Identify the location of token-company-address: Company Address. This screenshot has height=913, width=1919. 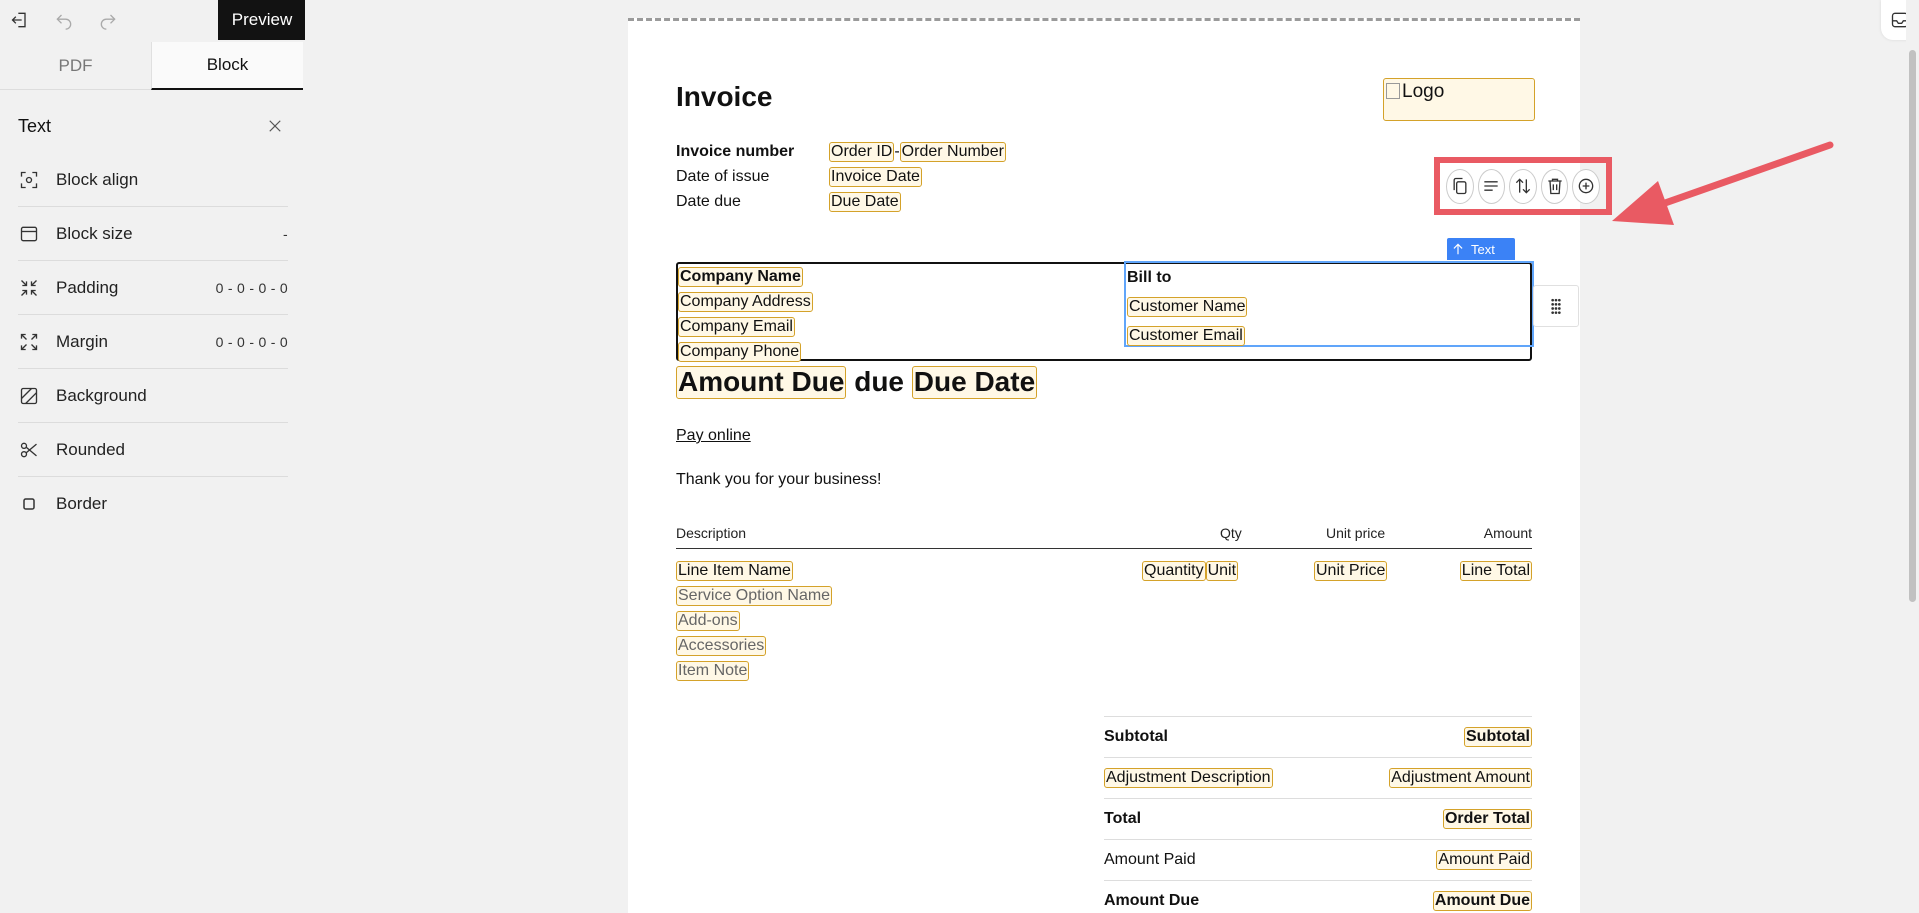
(745, 302).